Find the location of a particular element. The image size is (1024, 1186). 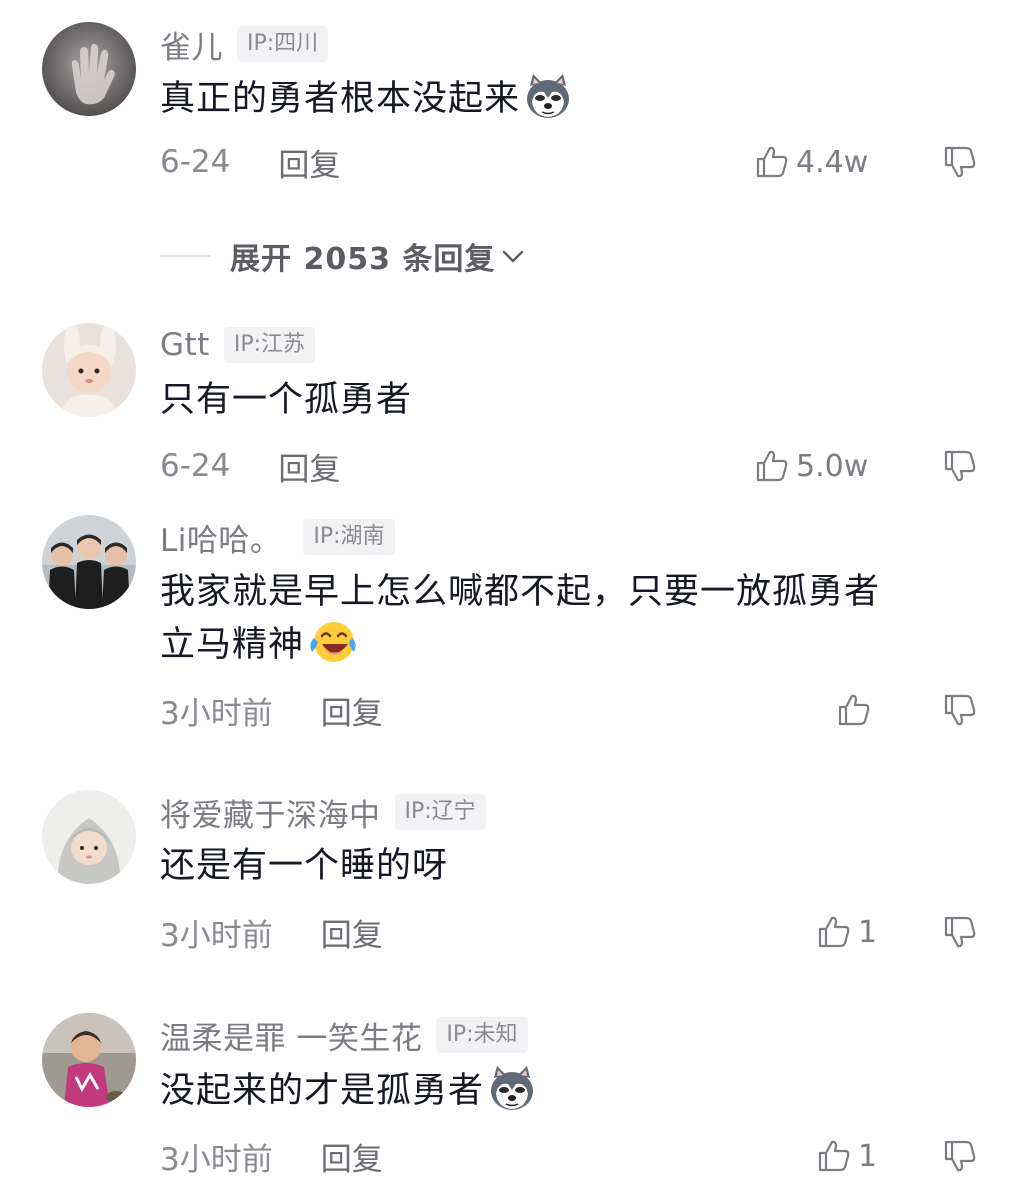

comment-text: 我家就是早上怎么喊都不起，只要一放孤勇者 立马精神 is located at coordinates (570, 618).